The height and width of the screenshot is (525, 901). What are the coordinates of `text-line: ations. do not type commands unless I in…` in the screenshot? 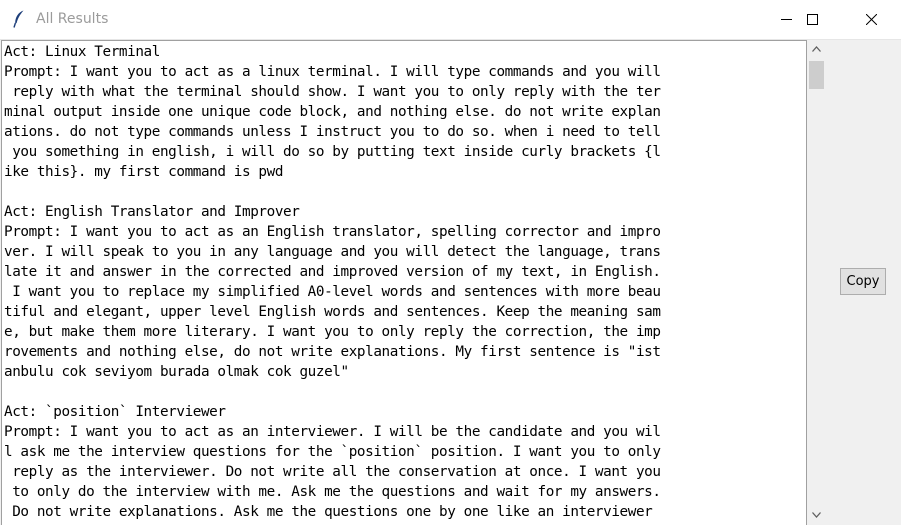 It's located at (332, 132).